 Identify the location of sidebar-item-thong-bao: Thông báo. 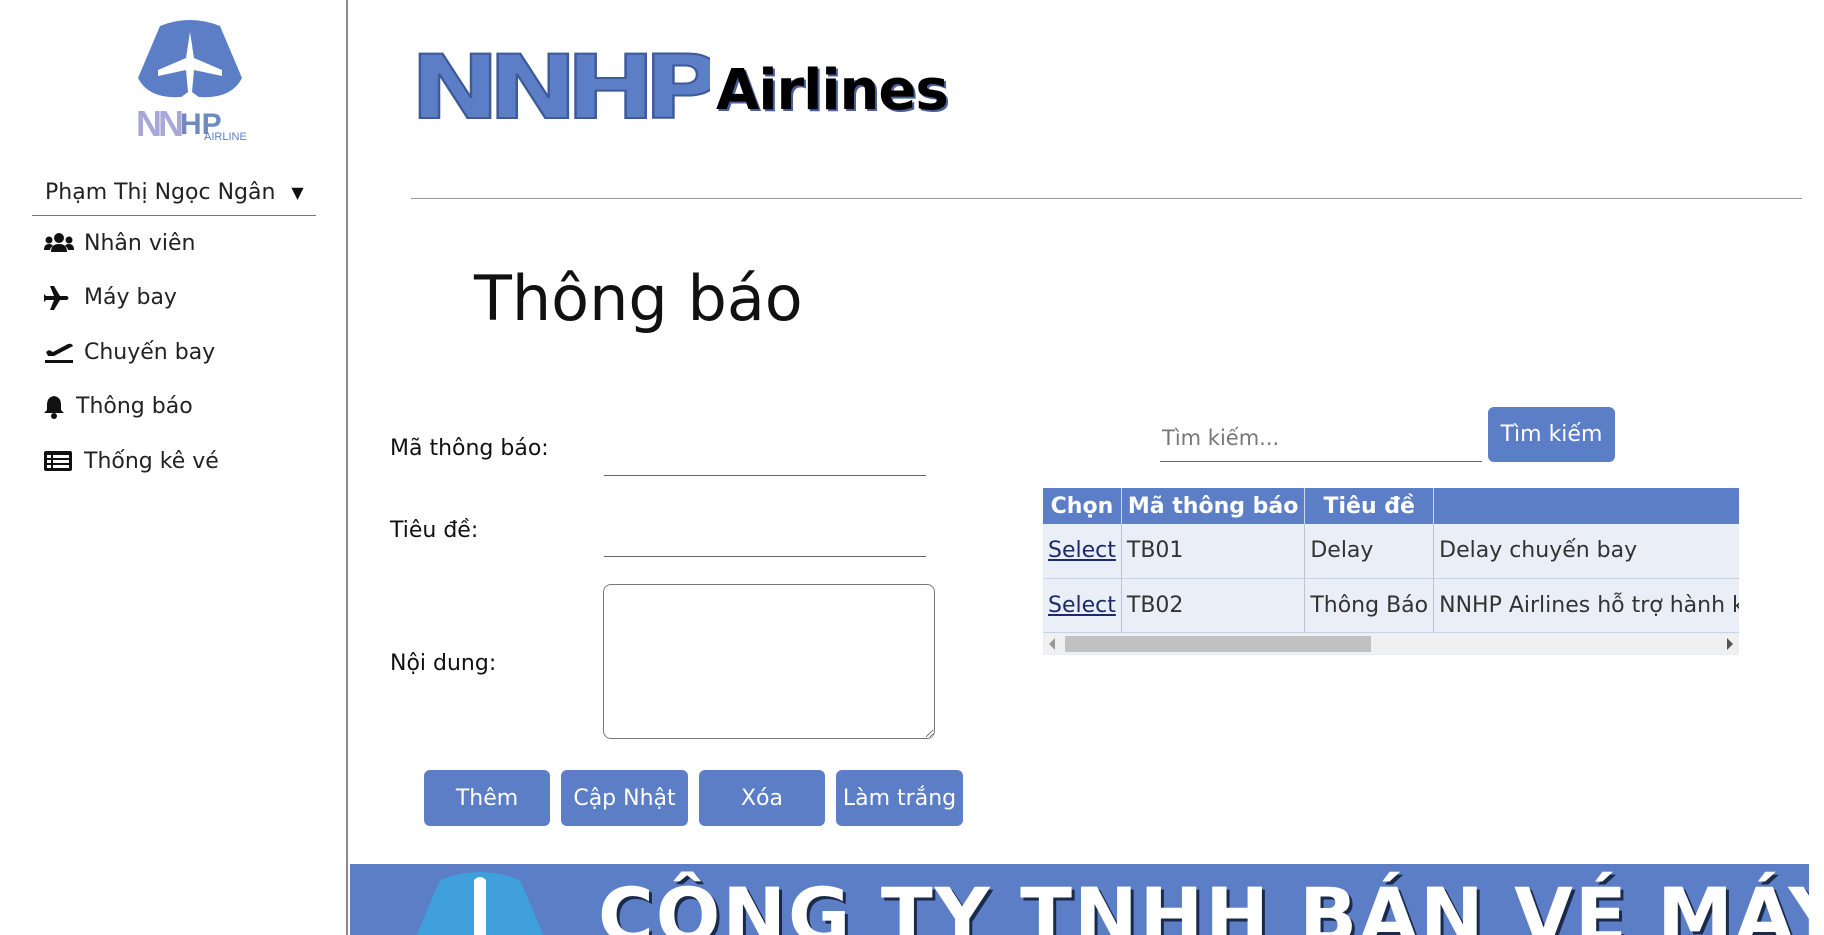
(131, 407).